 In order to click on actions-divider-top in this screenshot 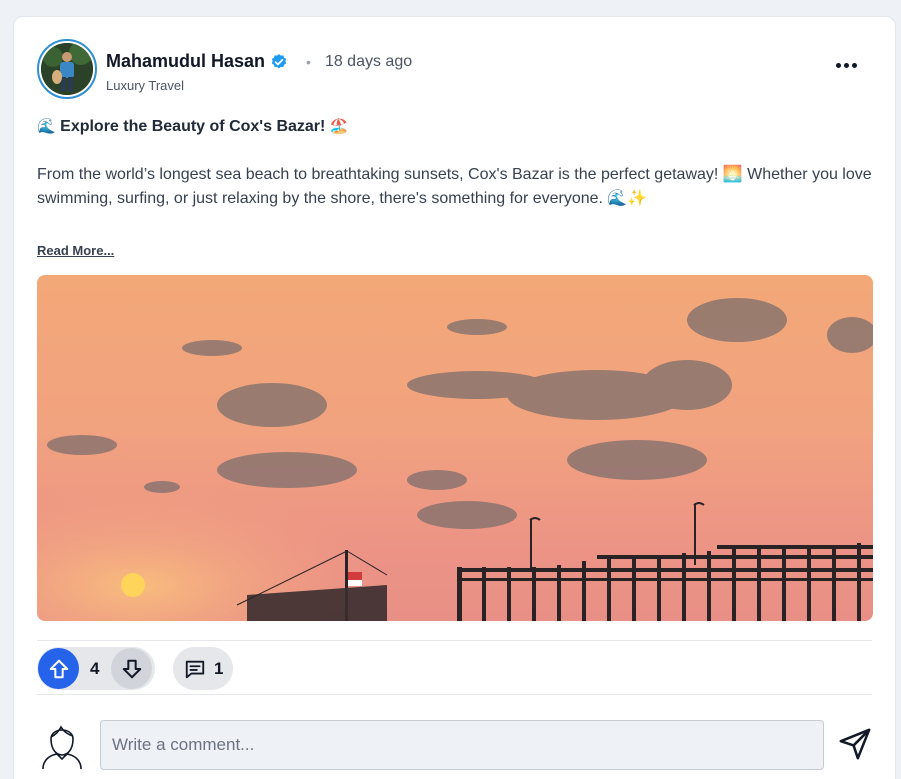, I will do `click(454, 640)`.